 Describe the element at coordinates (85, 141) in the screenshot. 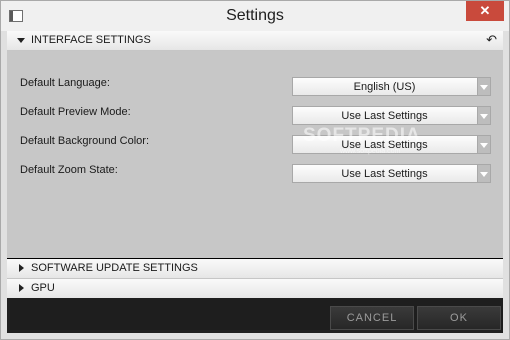

I see `default-background-color-label: Default Background Color:` at that location.